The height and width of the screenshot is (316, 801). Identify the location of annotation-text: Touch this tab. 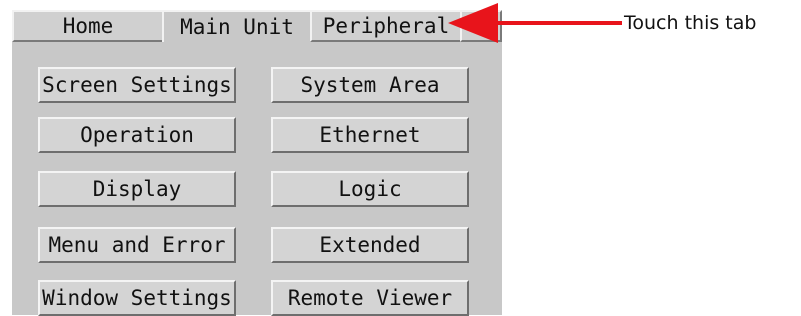
(690, 23).